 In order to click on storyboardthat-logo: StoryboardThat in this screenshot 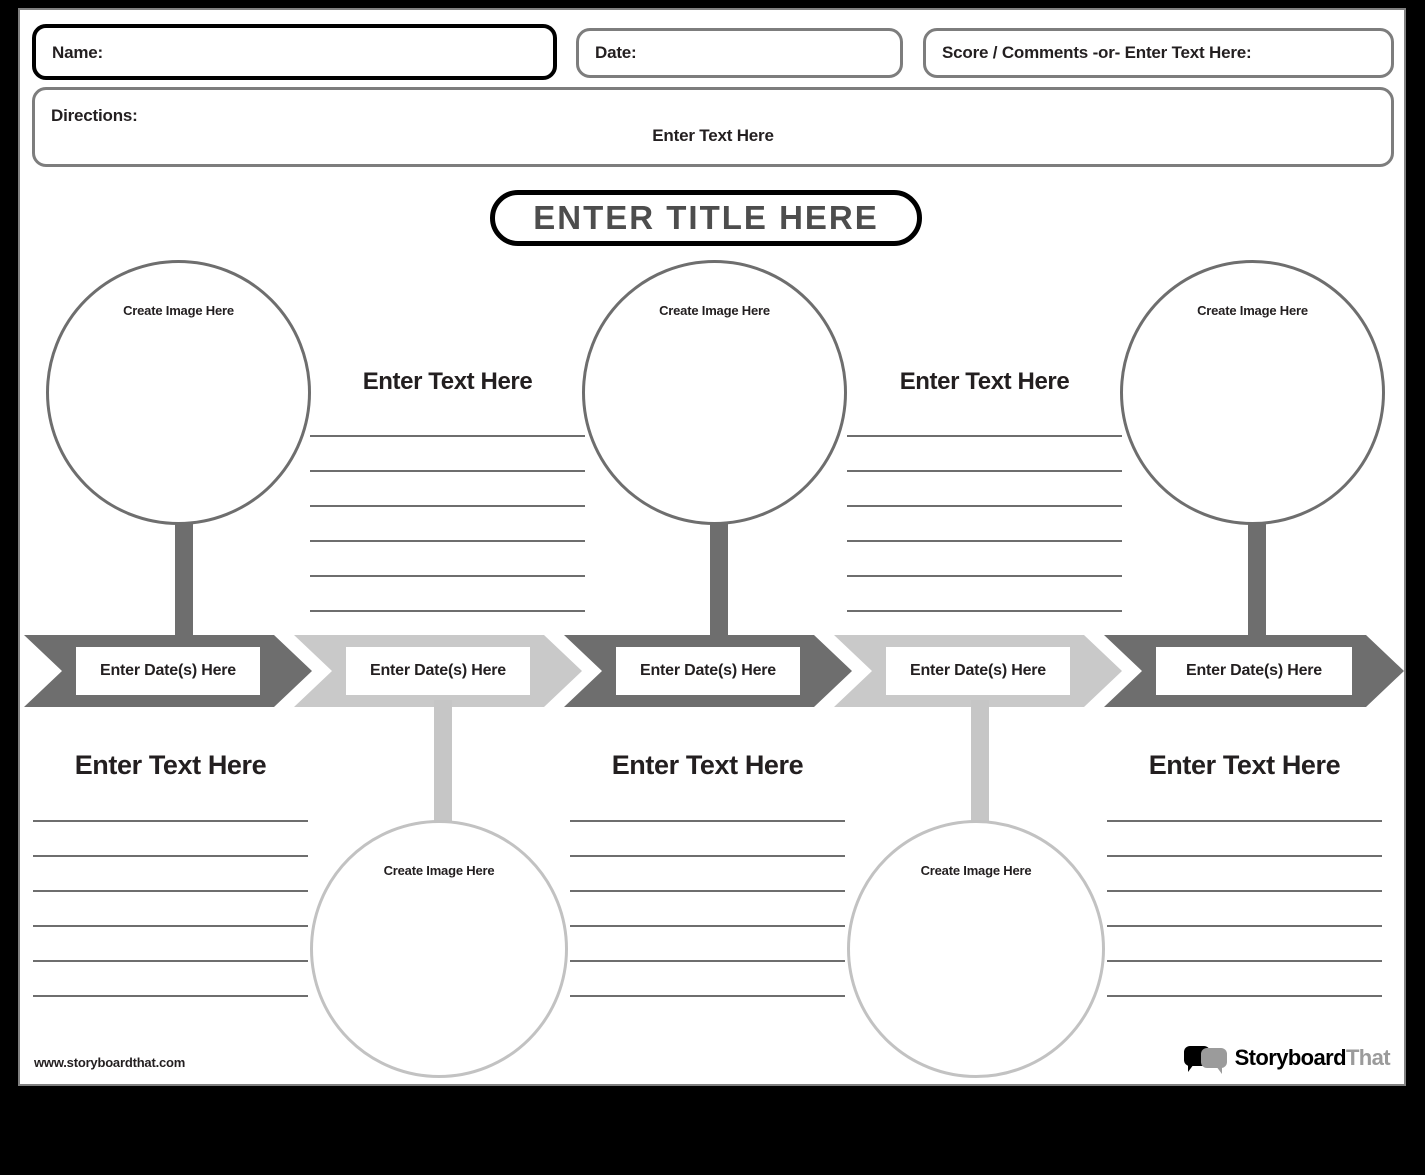, I will do `click(1287, 1059)`.